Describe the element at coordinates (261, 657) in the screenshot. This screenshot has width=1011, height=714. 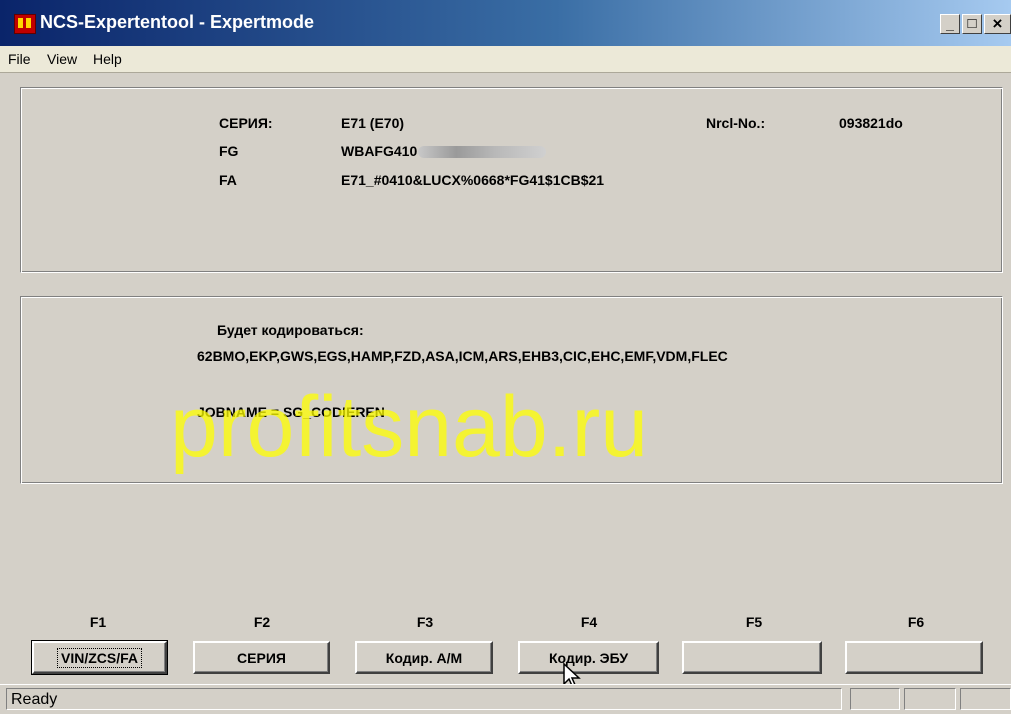
I see `f2-button: СЕРИЯ` at that location.